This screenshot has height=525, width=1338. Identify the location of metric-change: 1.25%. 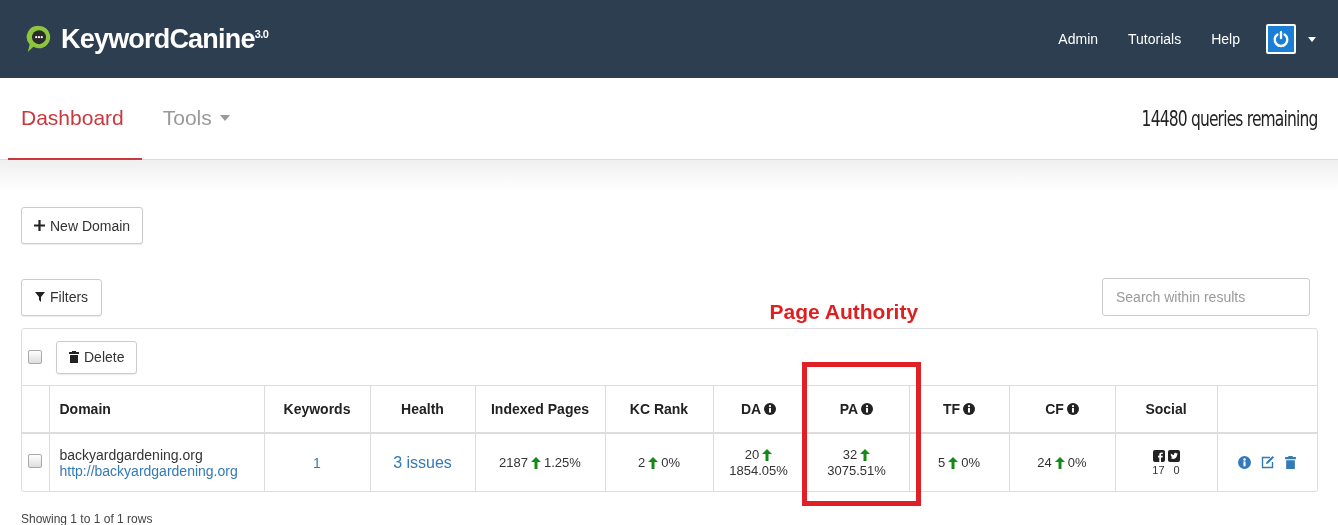
(562, 462).